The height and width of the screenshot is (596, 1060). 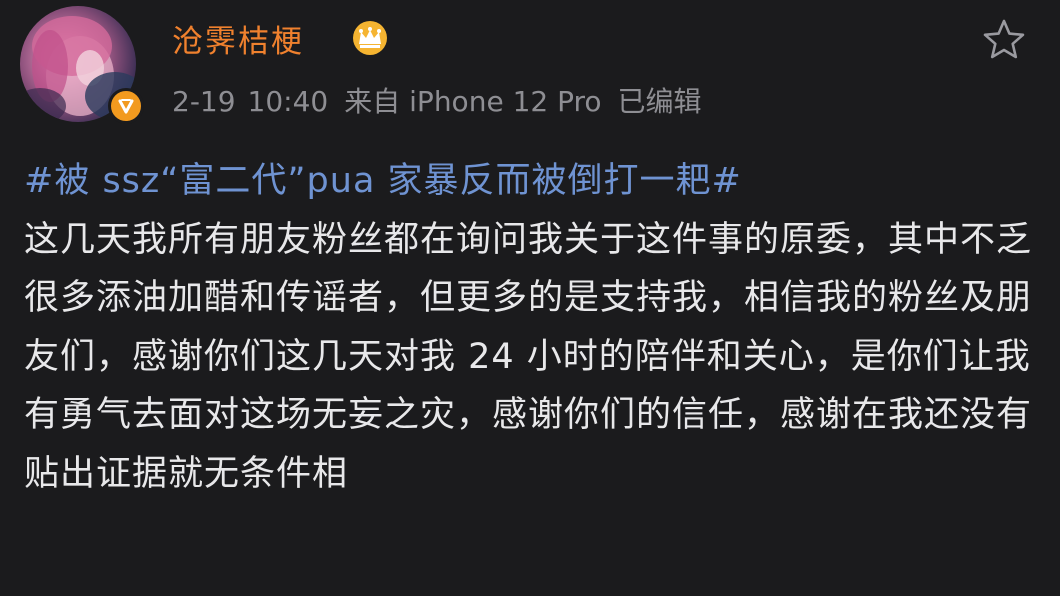 What do you see at coordinates (204, 101) in the screenshot?
I see `post-date: 2-19` at bounding box center [204, 101].